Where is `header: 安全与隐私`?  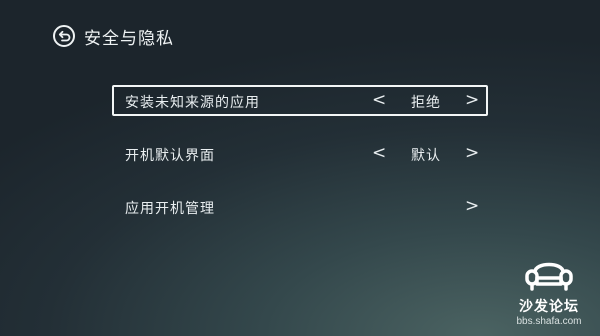 header: 安全与隐私 is located at coordinates (113, 36).